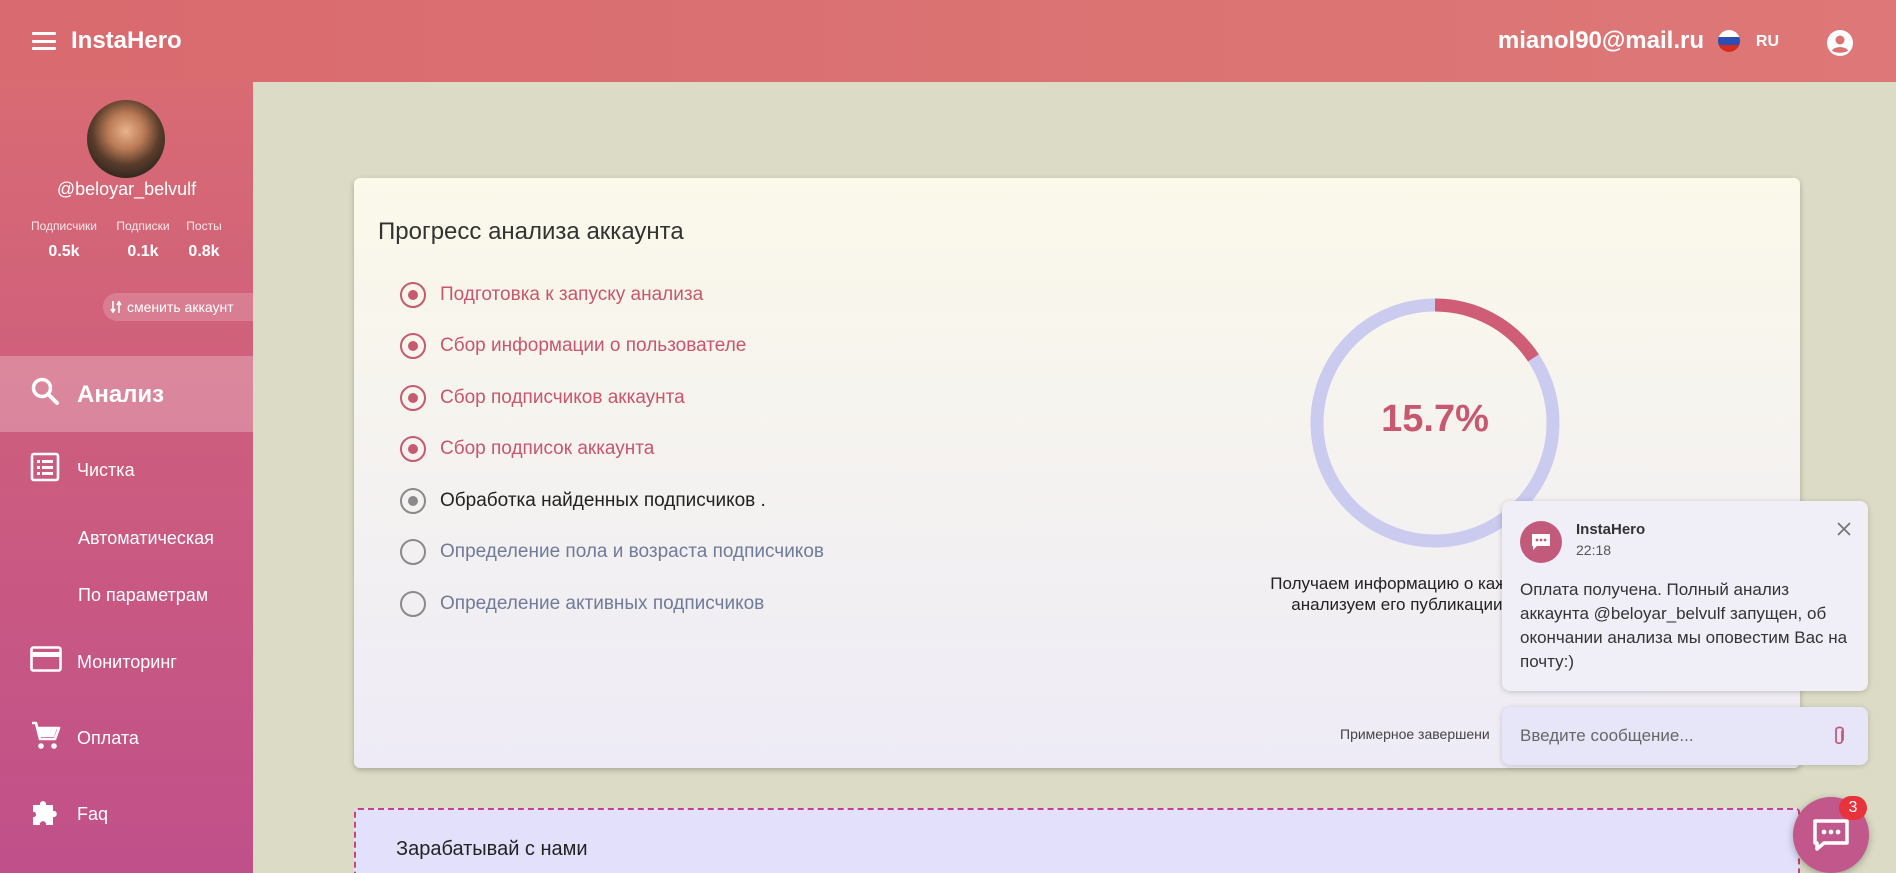 The width and height of the screenshot is (1896, 873). I want to click on step-label: Подготовка к запуску анализа, so click(572, 294).